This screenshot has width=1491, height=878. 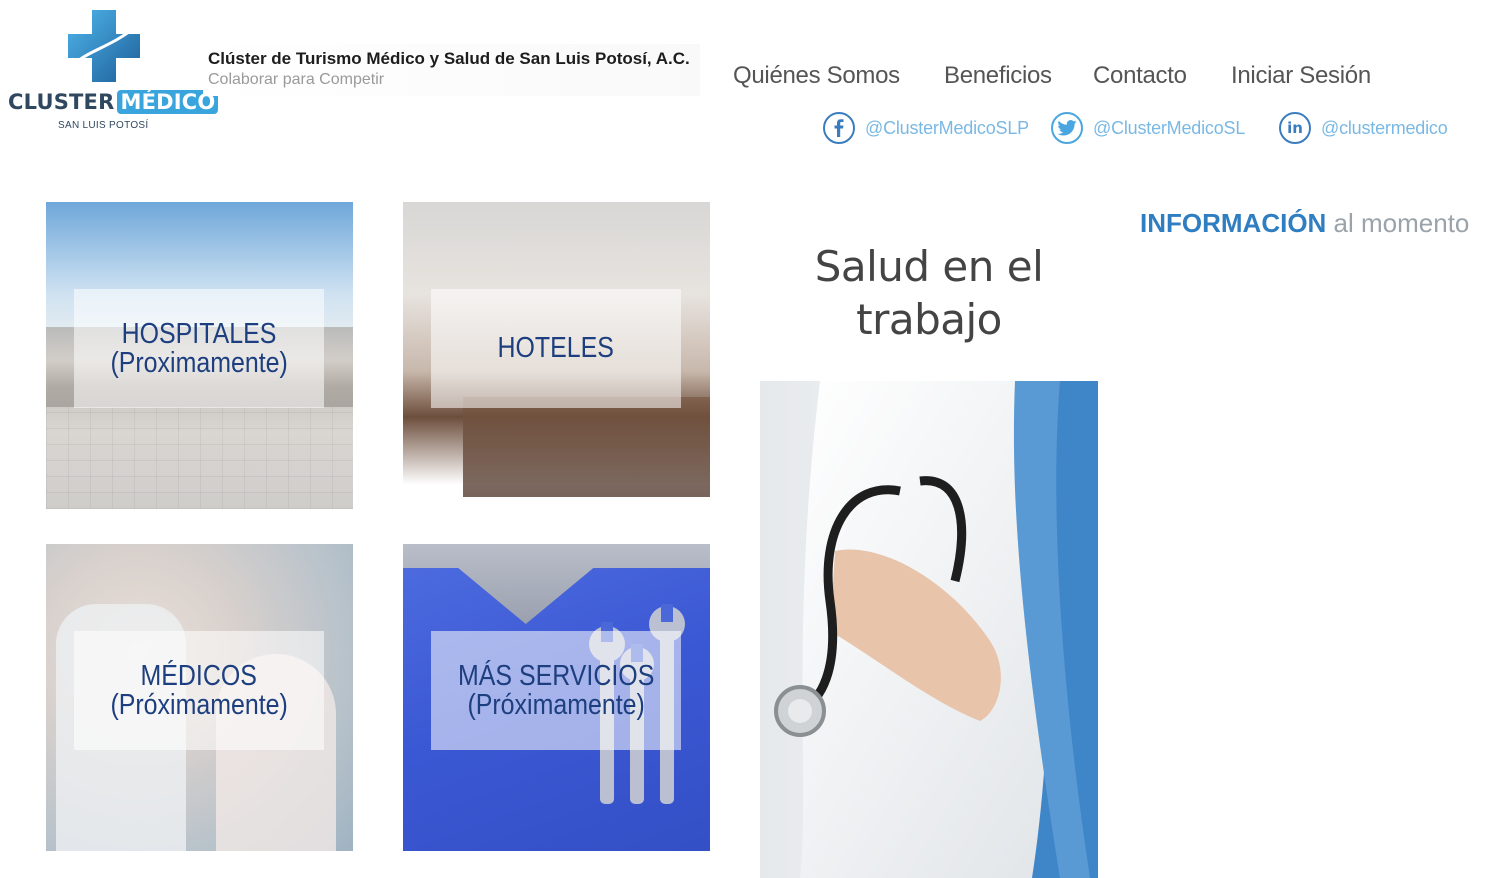 What do you see at coordinates (839, 128) in the screenshot?
I see `facebook-icon` at bounding box center [839, 128].